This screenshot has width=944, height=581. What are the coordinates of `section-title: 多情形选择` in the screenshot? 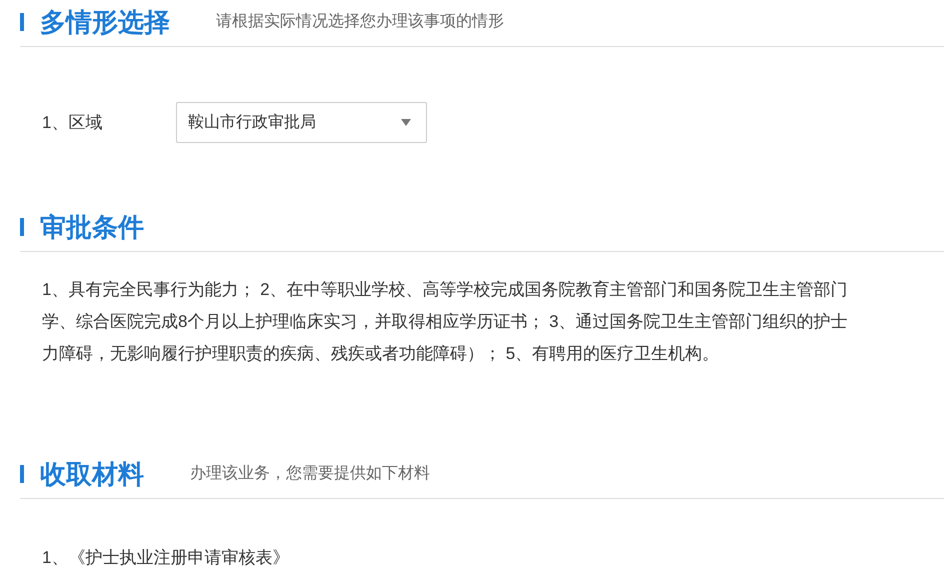 It's located at (105, 22).